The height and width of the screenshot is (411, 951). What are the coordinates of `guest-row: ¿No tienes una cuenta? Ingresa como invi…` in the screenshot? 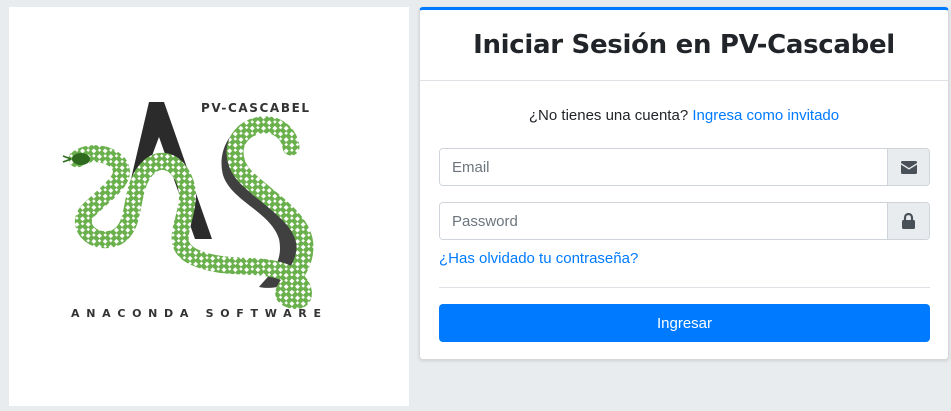 It's located at (684, 115).